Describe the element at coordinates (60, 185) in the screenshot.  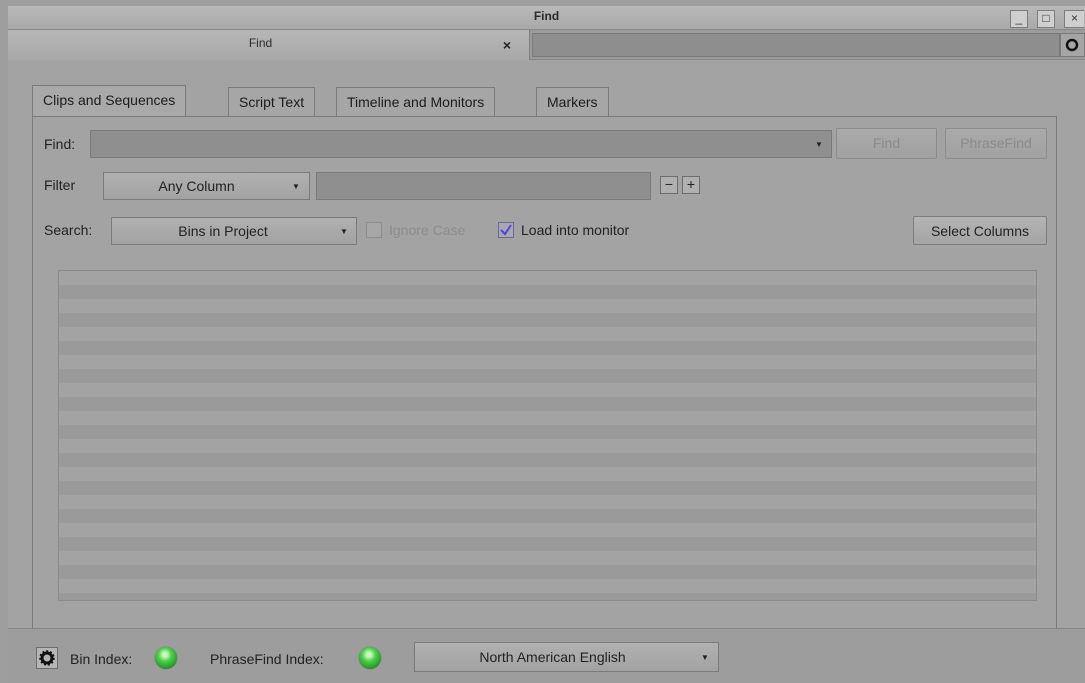
I see `filter-label: Filter` at that location.